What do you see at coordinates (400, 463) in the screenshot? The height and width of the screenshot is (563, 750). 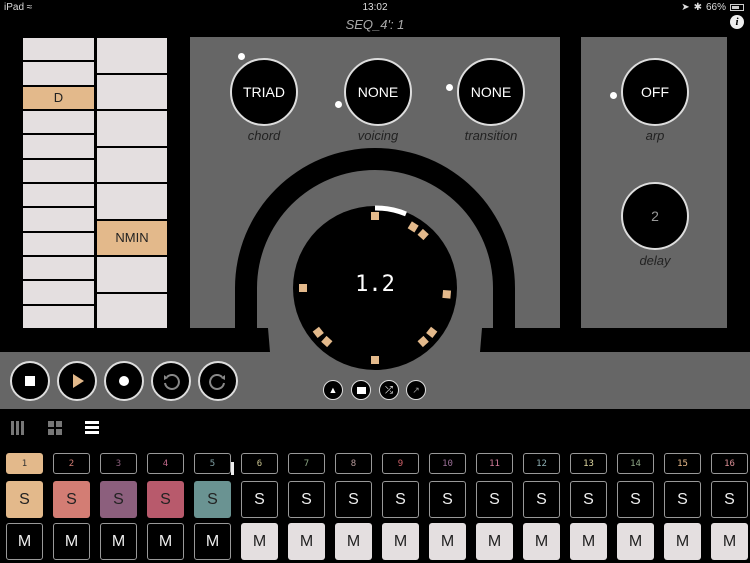 I see `track-number-button: 9` at bounding box center [400, 463].